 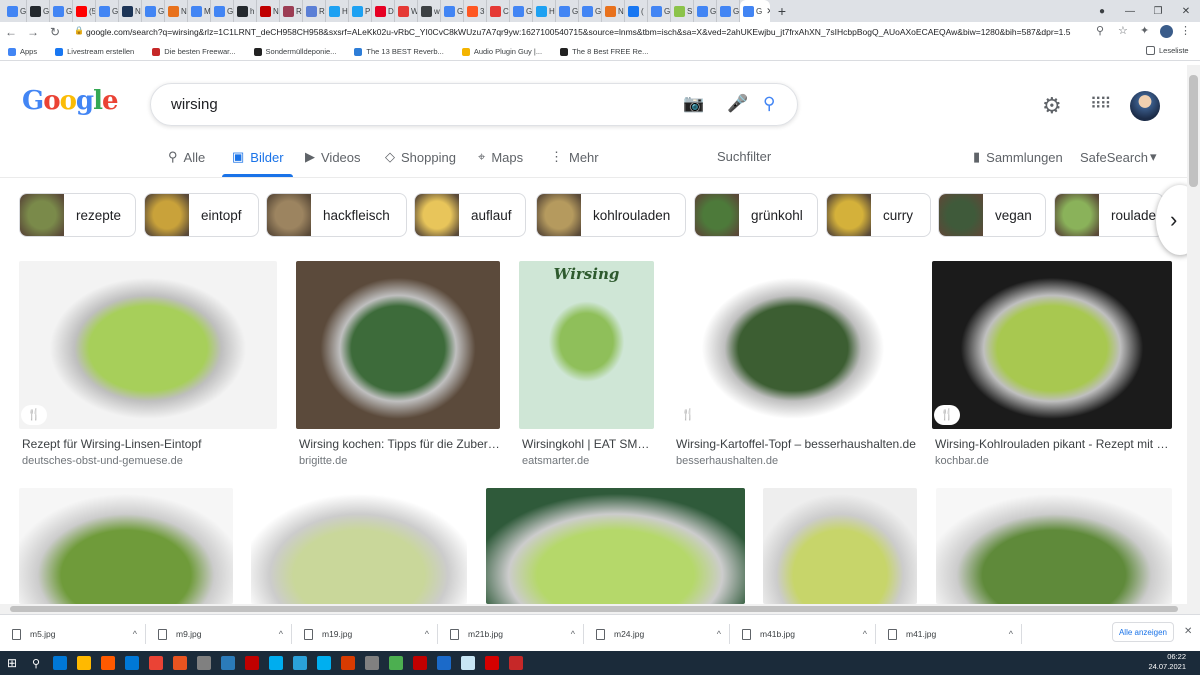 What do you see at coordinates (1052, 106) in the screenshot?
I see `settings-gear-icon: ⚙` at bounding box center [1052, 106].